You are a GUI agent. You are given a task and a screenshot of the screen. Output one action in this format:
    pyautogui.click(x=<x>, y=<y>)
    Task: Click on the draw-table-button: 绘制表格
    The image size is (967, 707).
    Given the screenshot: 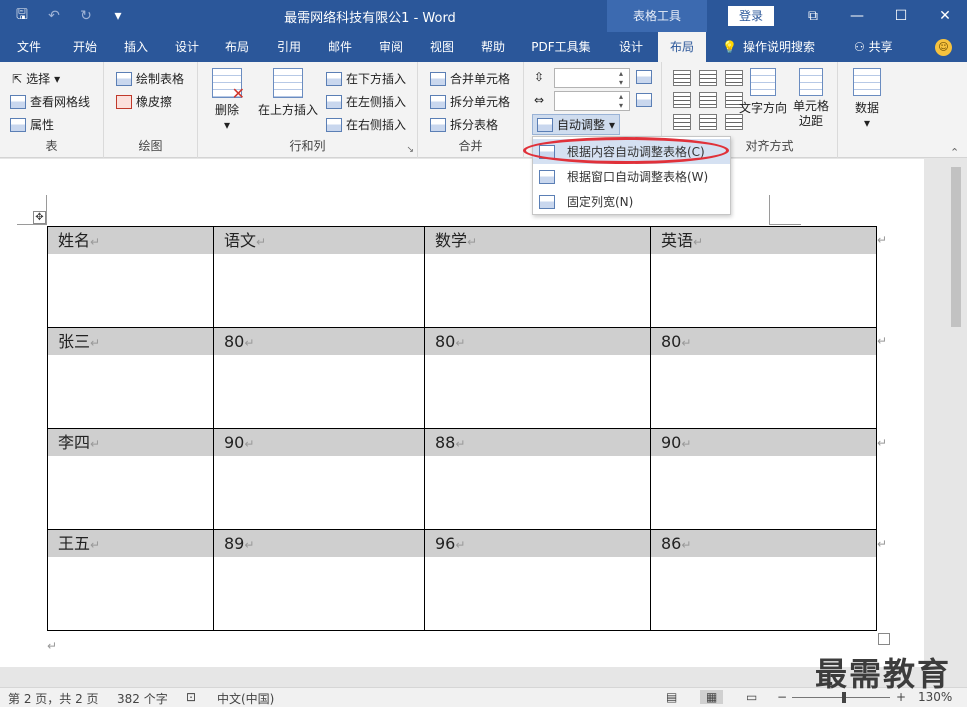 What is the action you would take?
    pyautogui.click(x=150, y=78)
    